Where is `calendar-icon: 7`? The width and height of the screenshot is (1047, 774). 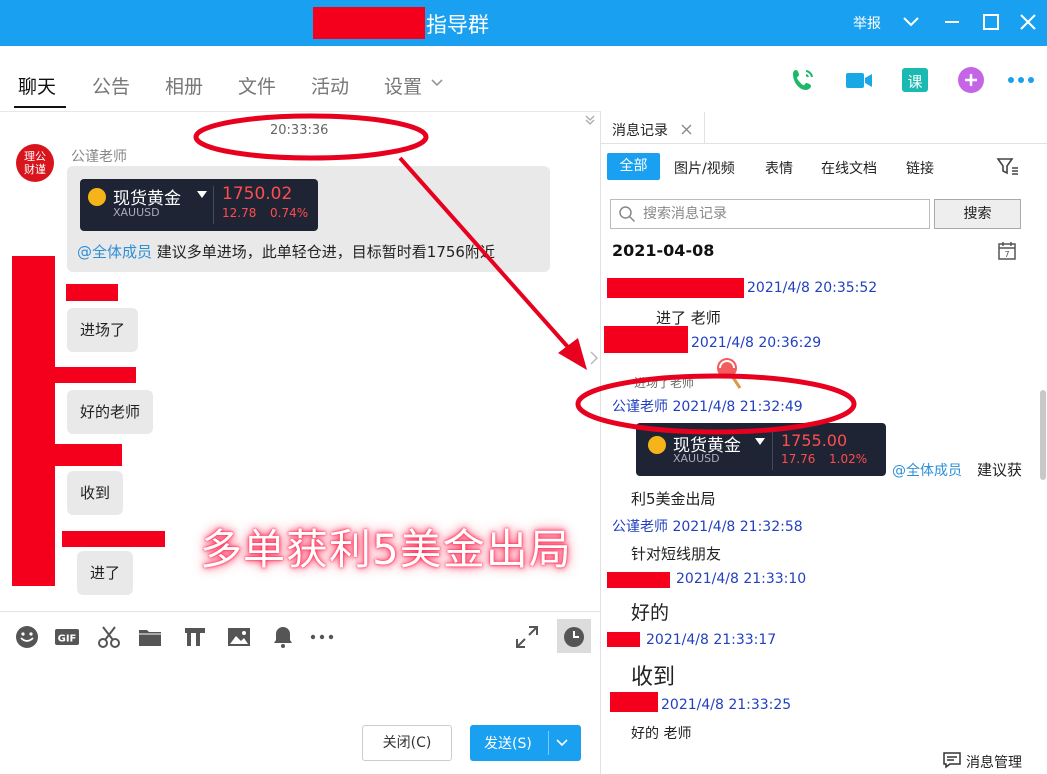
calendar-icon: 7 is located at coordinates (1007, 251).